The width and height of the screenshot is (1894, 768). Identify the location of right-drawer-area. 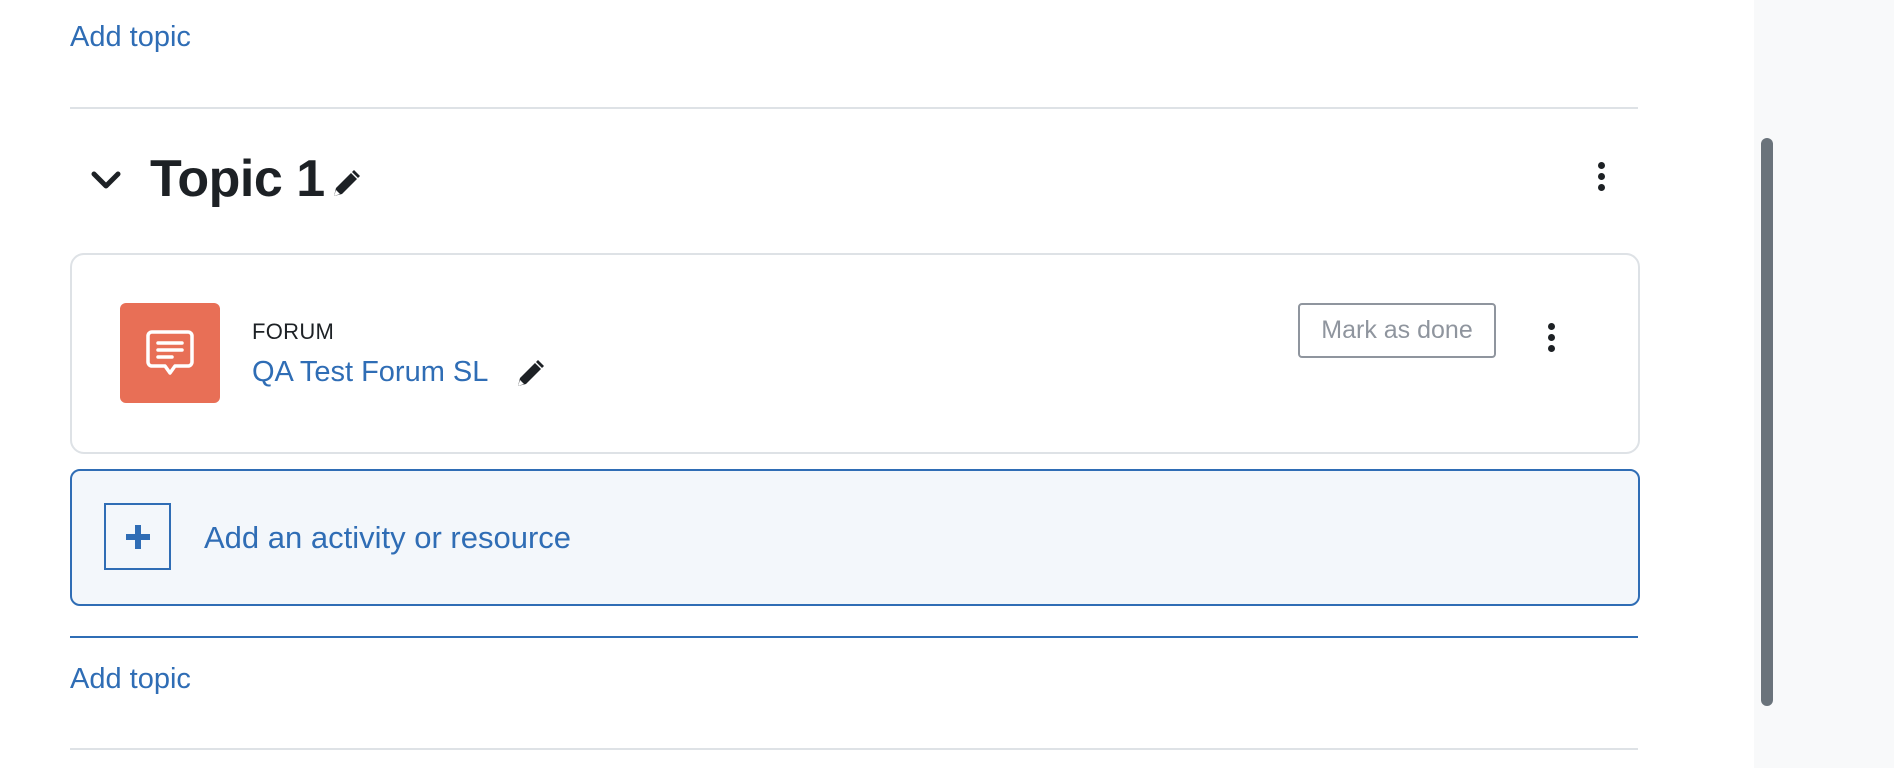
(1824, 384).